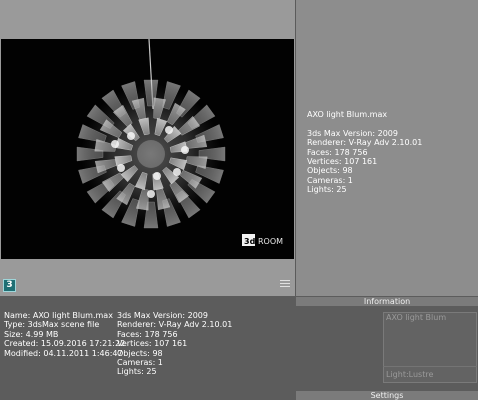 This screenshot has height=400, width=478. Describe the element at coordinates (330, 180) in the screenshot. I see `summary-cameras: Cameras: 1` at that location.